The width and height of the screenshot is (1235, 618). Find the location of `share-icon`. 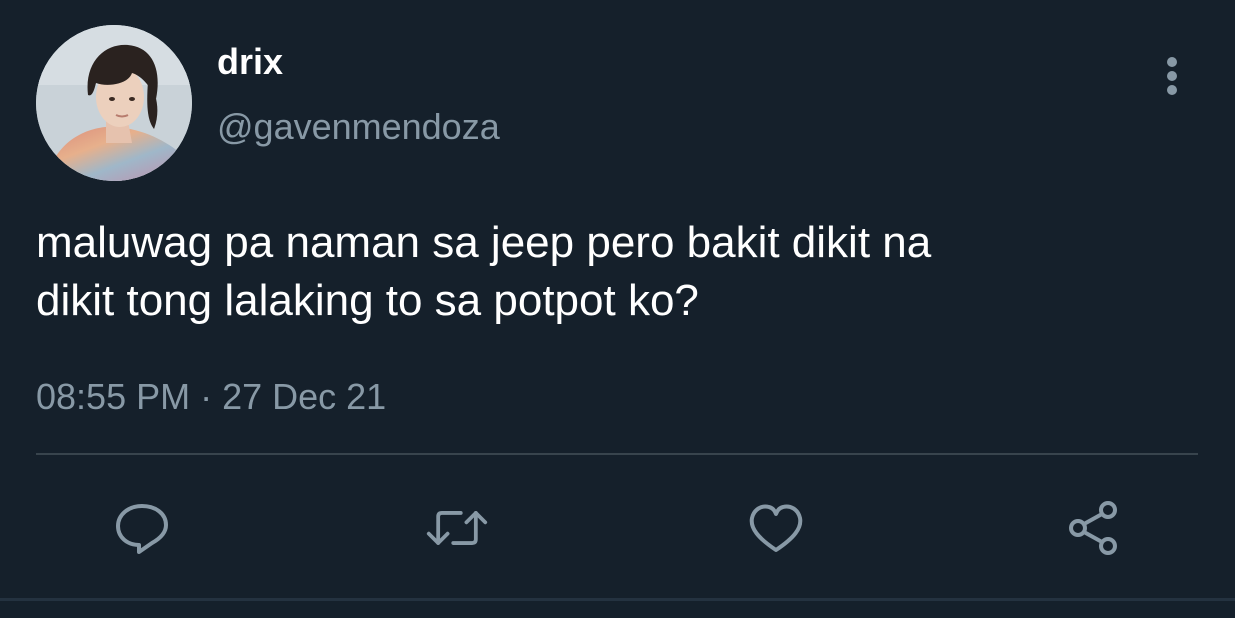

share-icon is located at coordinates (1093, 528).